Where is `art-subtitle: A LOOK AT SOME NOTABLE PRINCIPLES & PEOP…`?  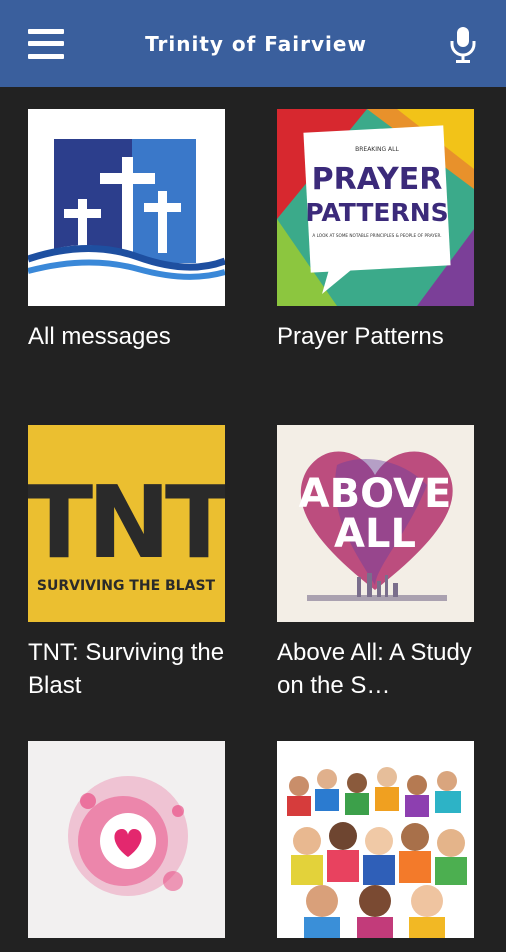 art-subtitle: A LOOK AT SOME NOTABLE PRINCIPLES & PEOP… is located at coordinates (376, 235).